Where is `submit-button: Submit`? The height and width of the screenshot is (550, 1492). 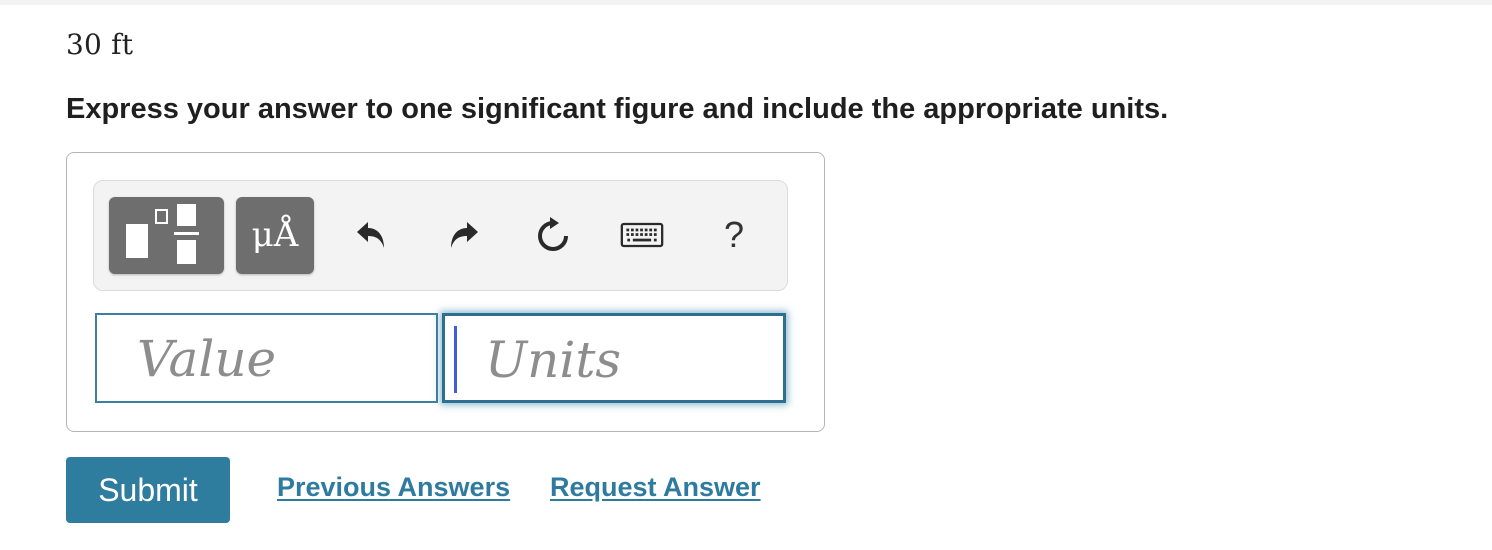
submit-button: Submit is located at coordinates (148, 490).